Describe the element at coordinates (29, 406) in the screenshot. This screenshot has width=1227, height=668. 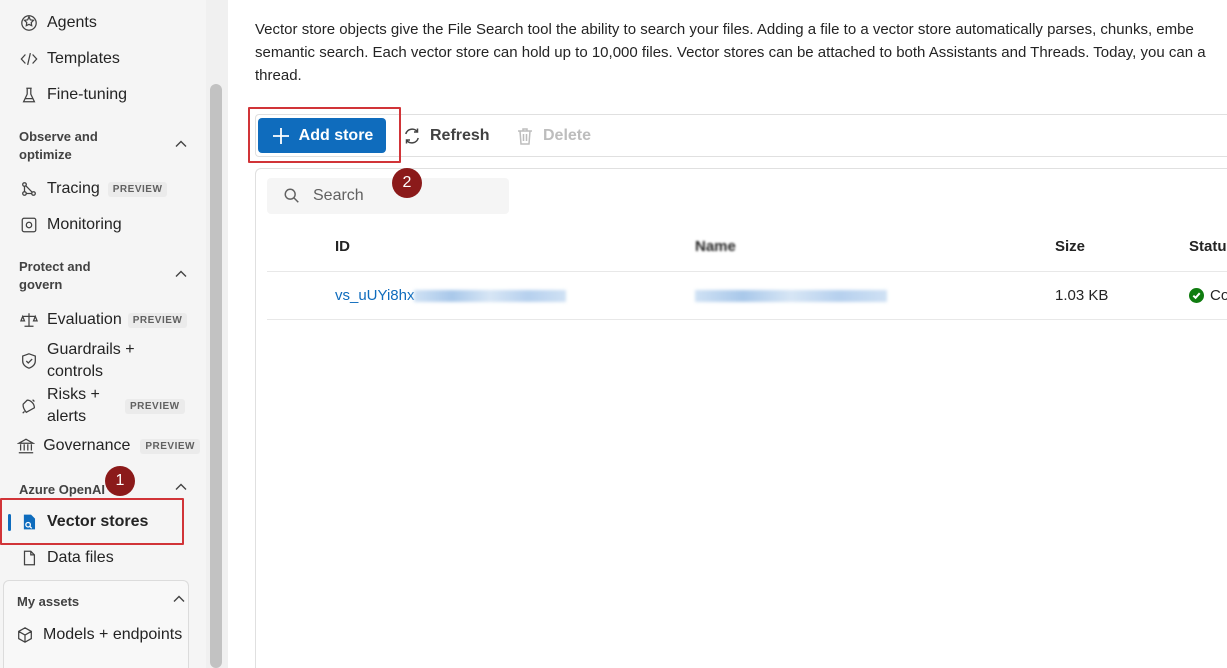
I see `alert-icon` at that location.